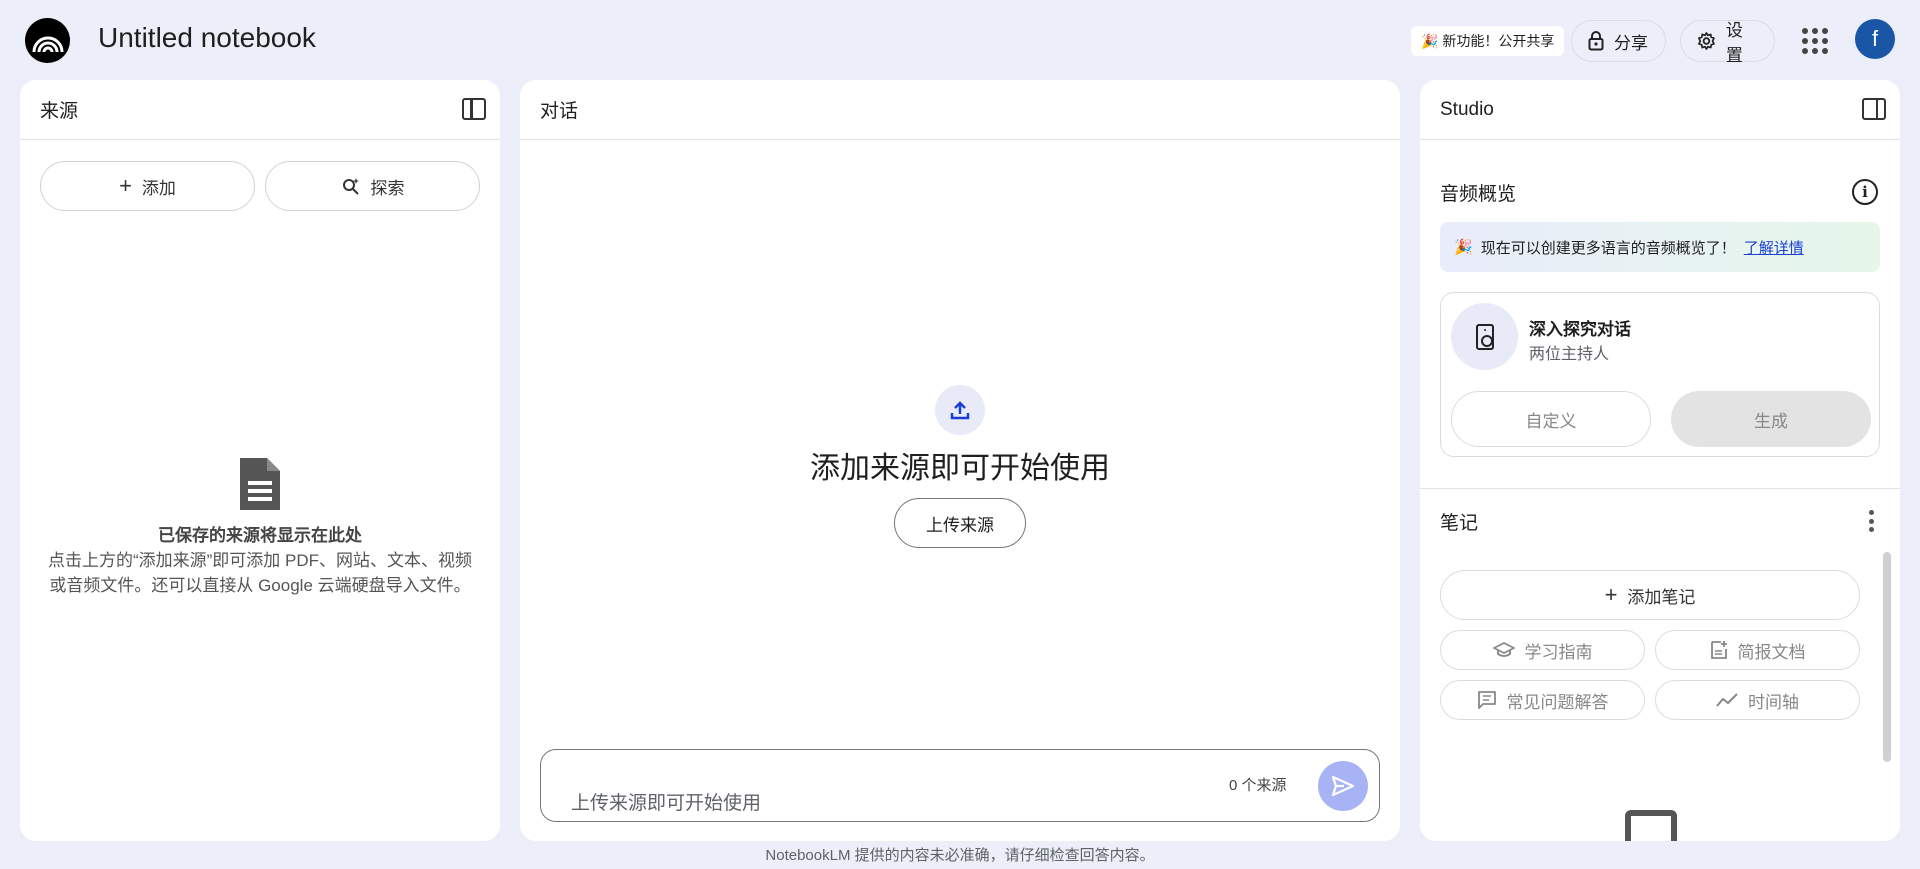 This screenshot has height=869, width=1920. I want to click on top-bar: Untitled notebook 🎉 新功能！公开共享 分享 设置 f, so click(960, 40).